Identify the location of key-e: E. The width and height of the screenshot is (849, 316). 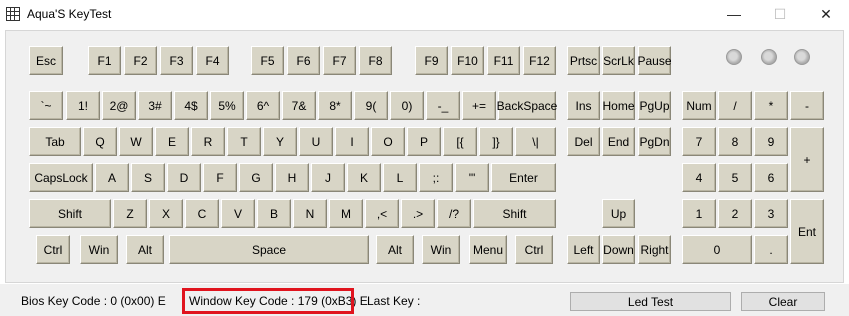
(172, 141).